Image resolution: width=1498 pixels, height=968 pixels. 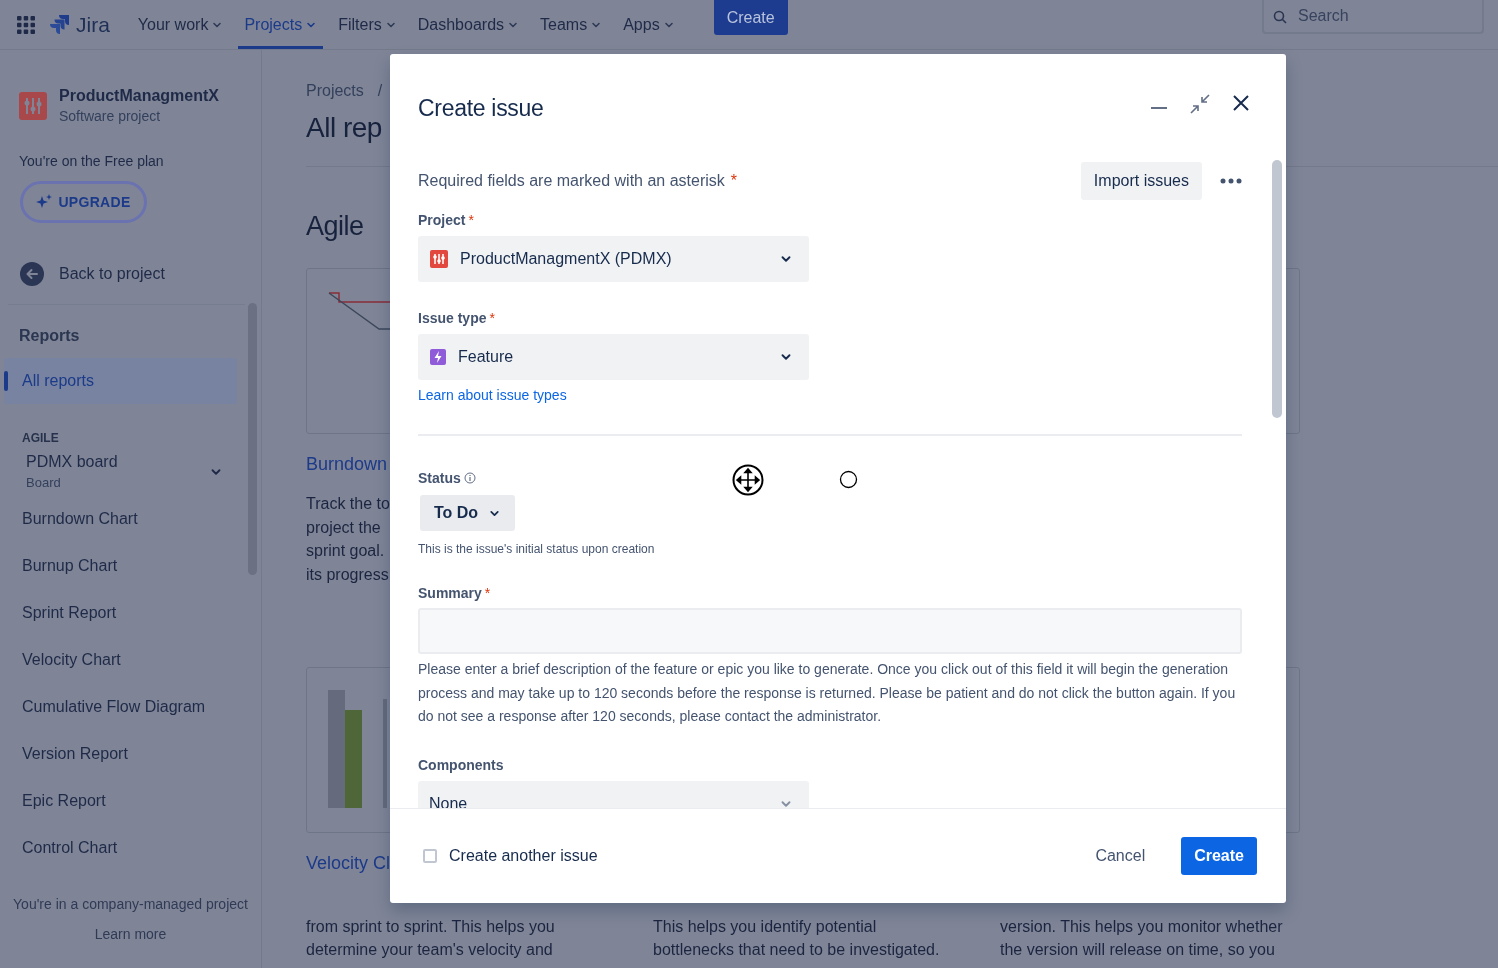 I want to click on report-description: version. This helps you monitor whether the version will release on time, so you, so click(x=1141, y=938).